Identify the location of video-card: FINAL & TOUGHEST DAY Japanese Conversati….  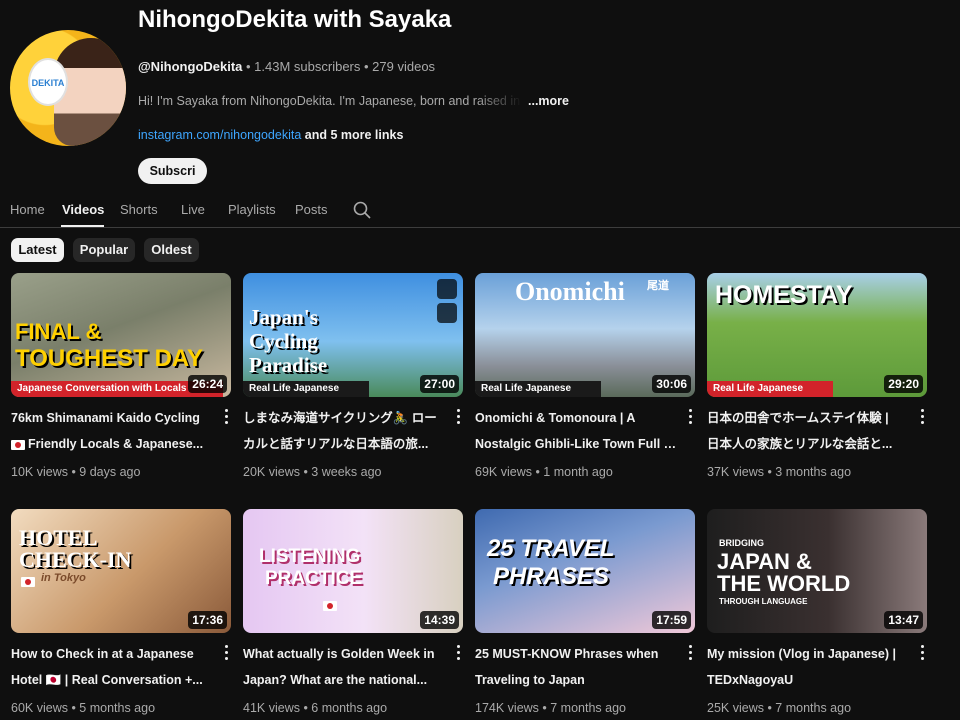
(122, 376).